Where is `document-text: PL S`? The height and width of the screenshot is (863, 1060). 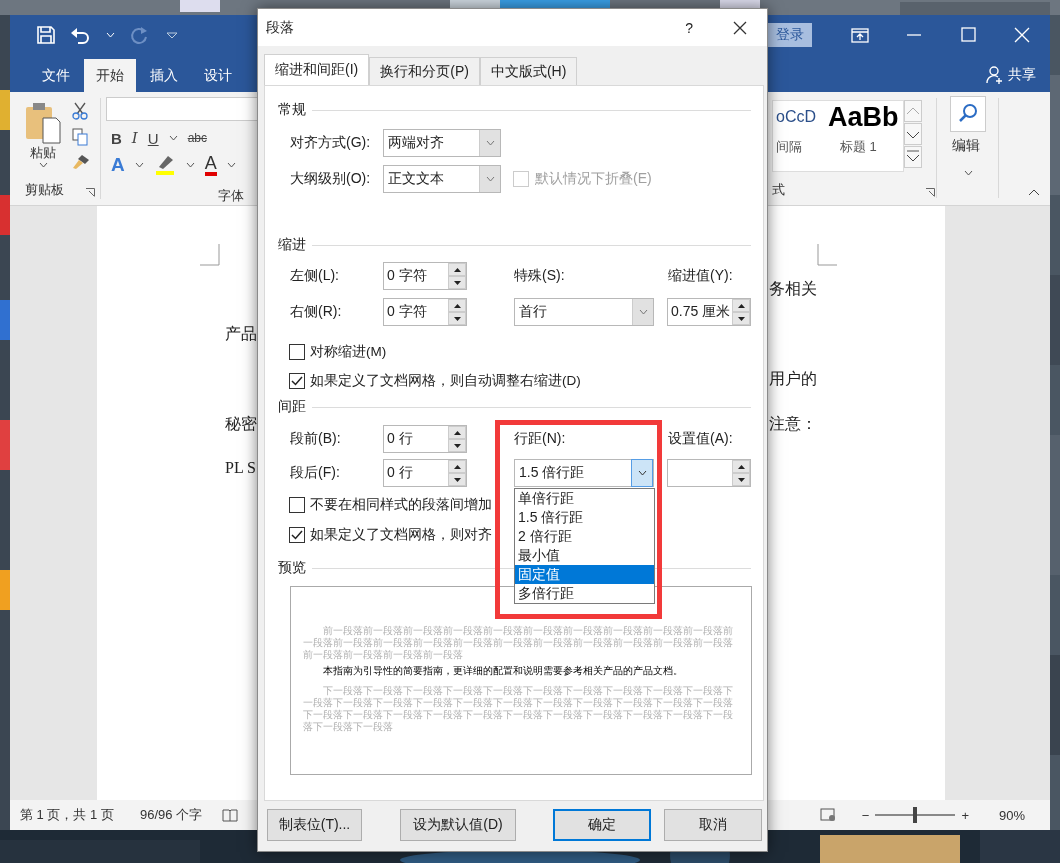
document-text: PL S is located at coordinates (240, 468).